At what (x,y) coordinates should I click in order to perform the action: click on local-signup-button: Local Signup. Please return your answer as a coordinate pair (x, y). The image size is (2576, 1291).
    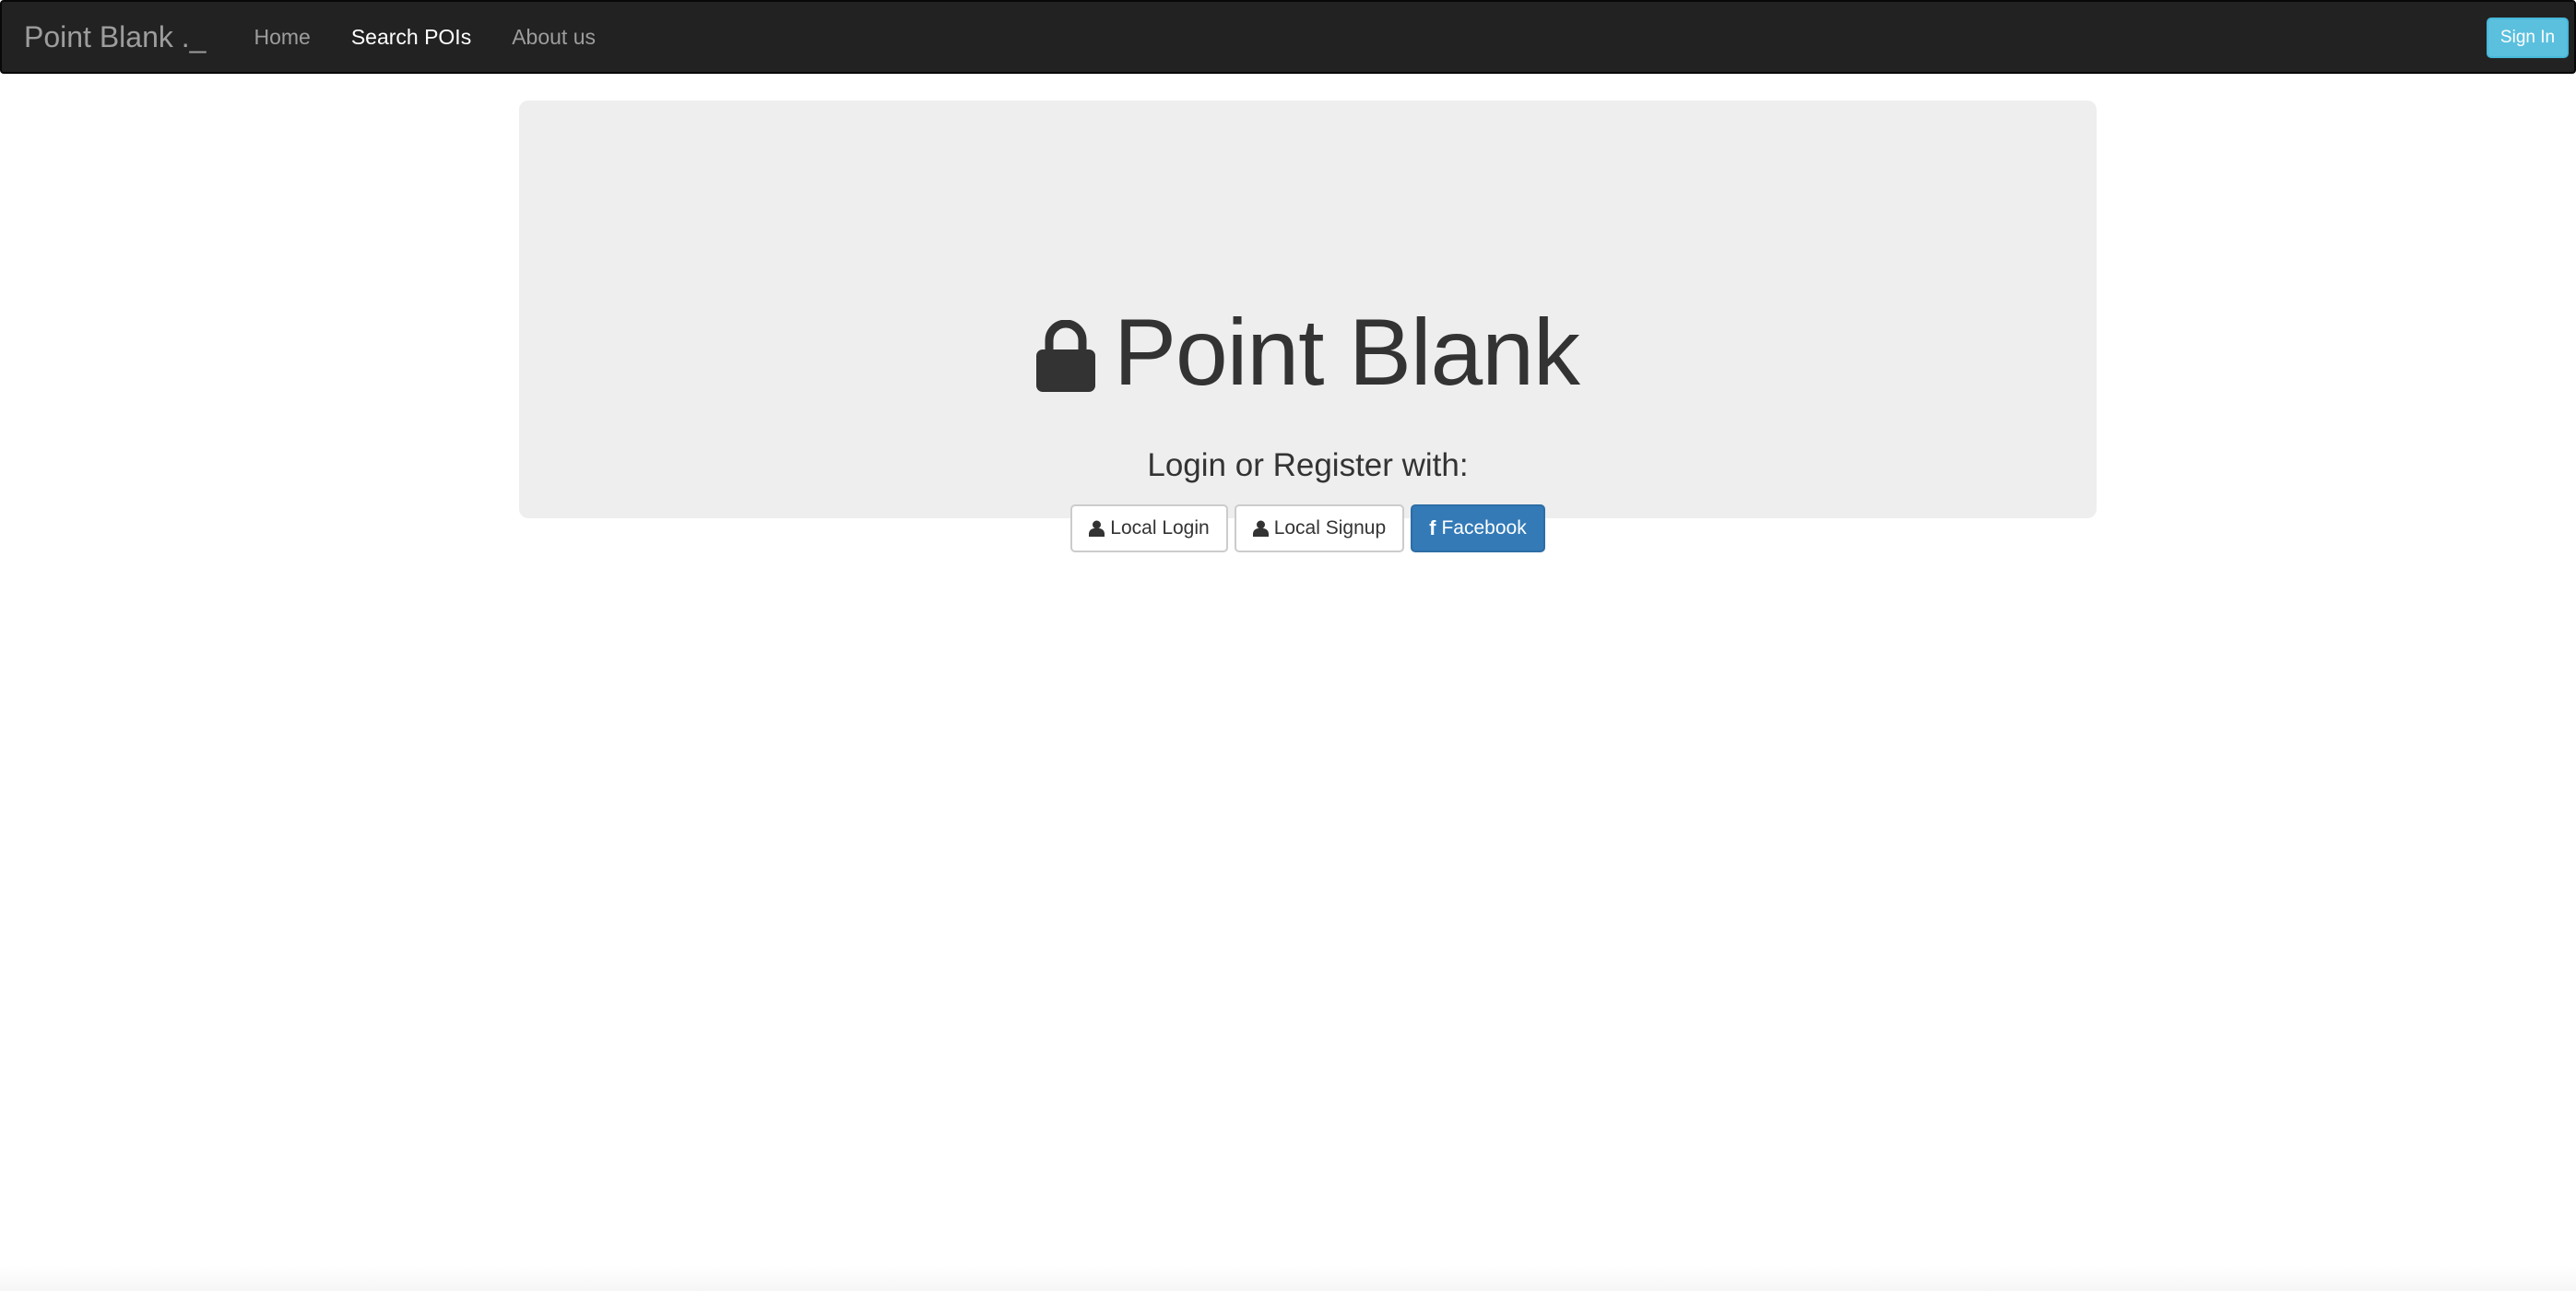
    Looking at the image, I should click on (1319, 528).